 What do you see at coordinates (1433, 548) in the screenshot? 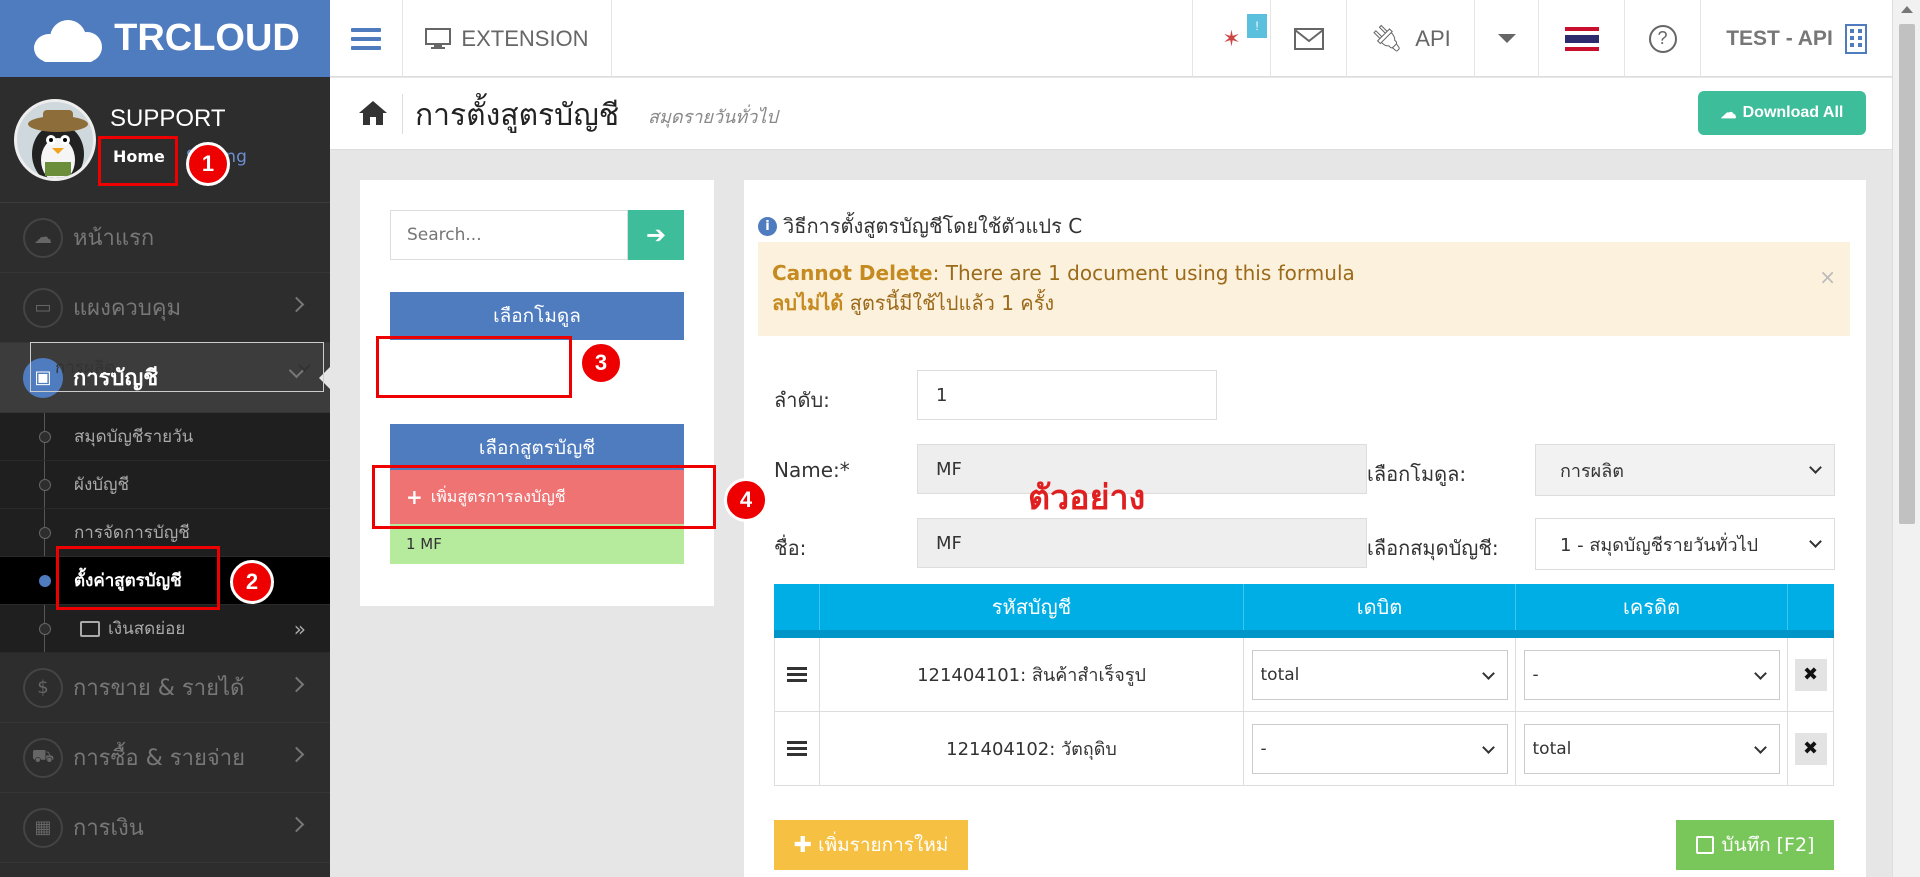
I see `journal-label: เลือกสมุดบัญชี:` at bounding box center [1433, 548].